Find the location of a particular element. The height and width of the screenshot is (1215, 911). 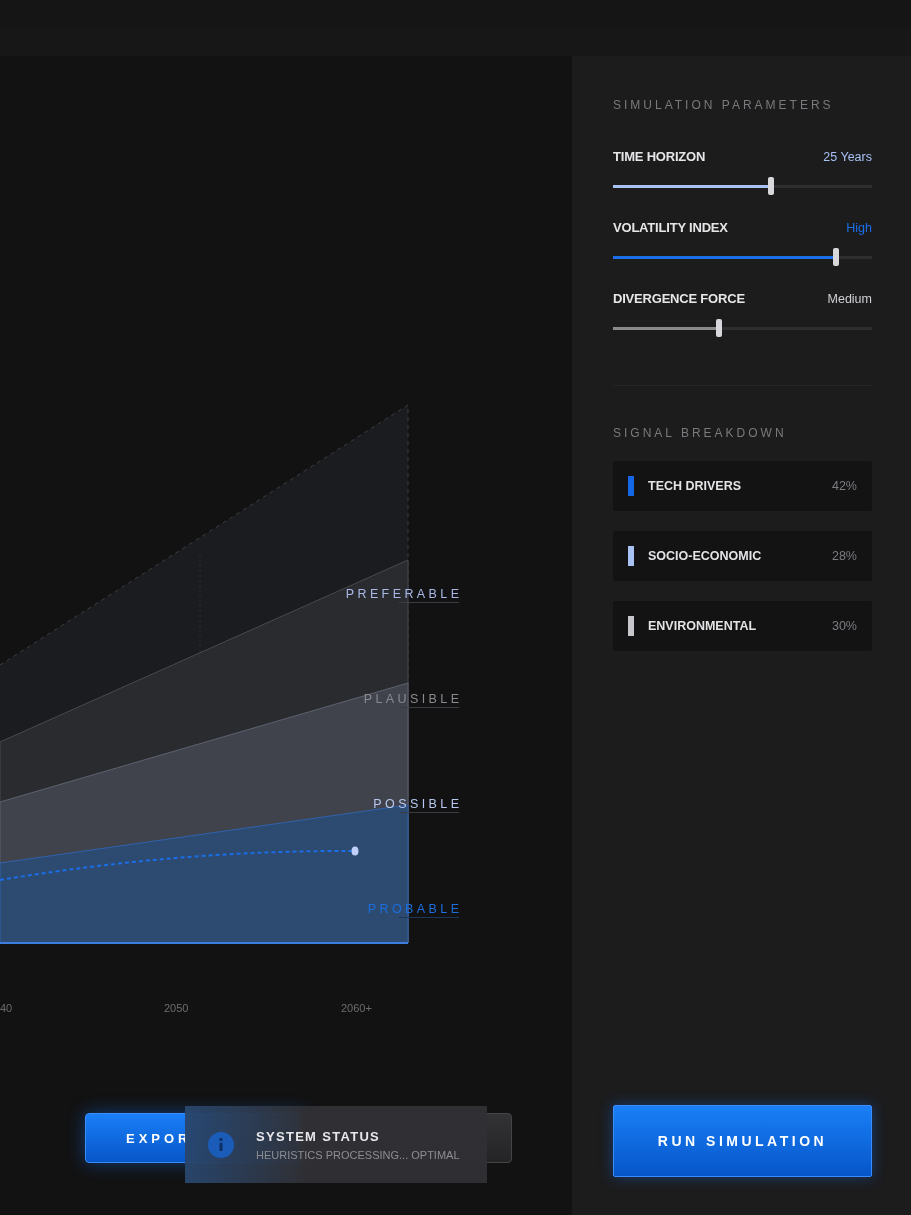

parameter-value: High is located at coordinates (859, 227).